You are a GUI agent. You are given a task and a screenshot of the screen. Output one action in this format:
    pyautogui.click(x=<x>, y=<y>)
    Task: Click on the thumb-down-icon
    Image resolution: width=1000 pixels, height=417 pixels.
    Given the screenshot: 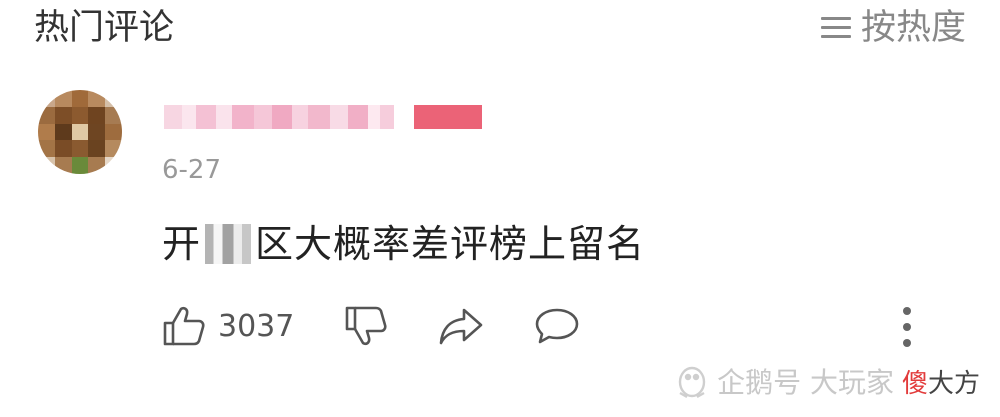 What is the action you would take?
    pyautogui.click(x=366, y=326)
    